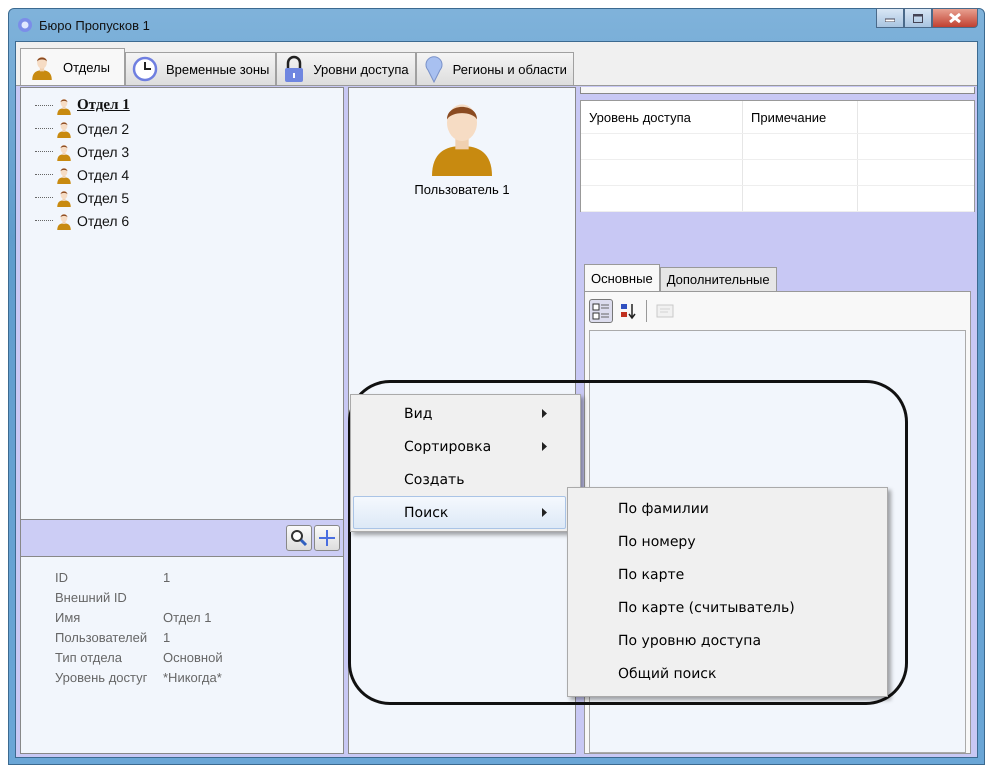 The image size is (992, 773). Describe the element at coordinates (727, 673) in the screenshot. I see `menu-item: Общий поиск` at that location.